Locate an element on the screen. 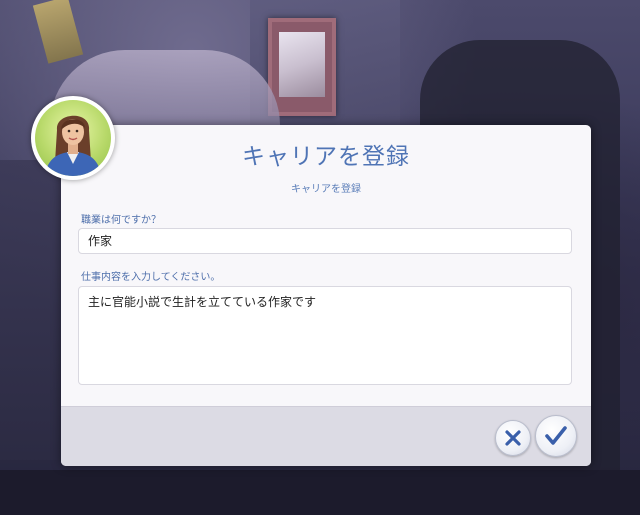 The height and width of the screenshot is (515, 640). checkmark-icon is located at coordinates (556, 435).